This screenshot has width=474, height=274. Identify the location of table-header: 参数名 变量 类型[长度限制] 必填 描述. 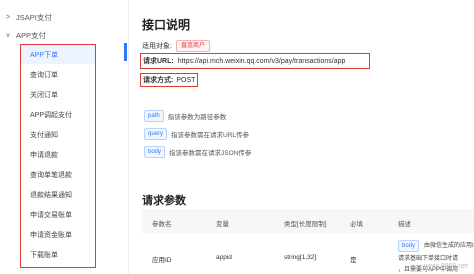
(308, 221).